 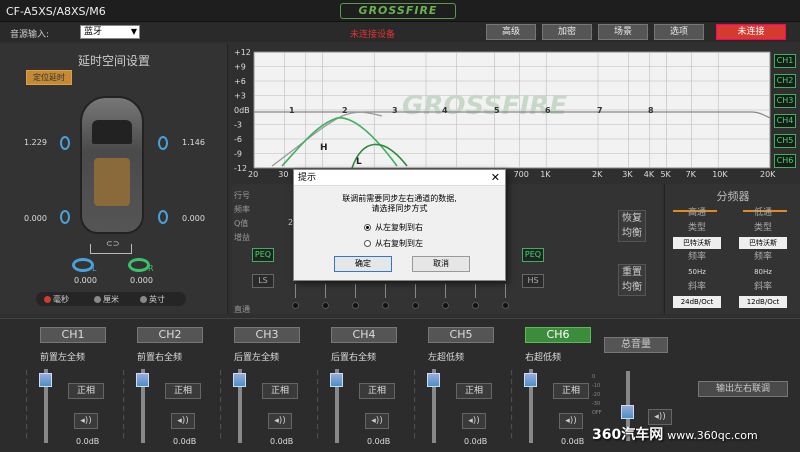 What do you see at coordinates (751, 32) in the screenshot?
I see `connect-button: 未连接` at bounding box center [751, 32].